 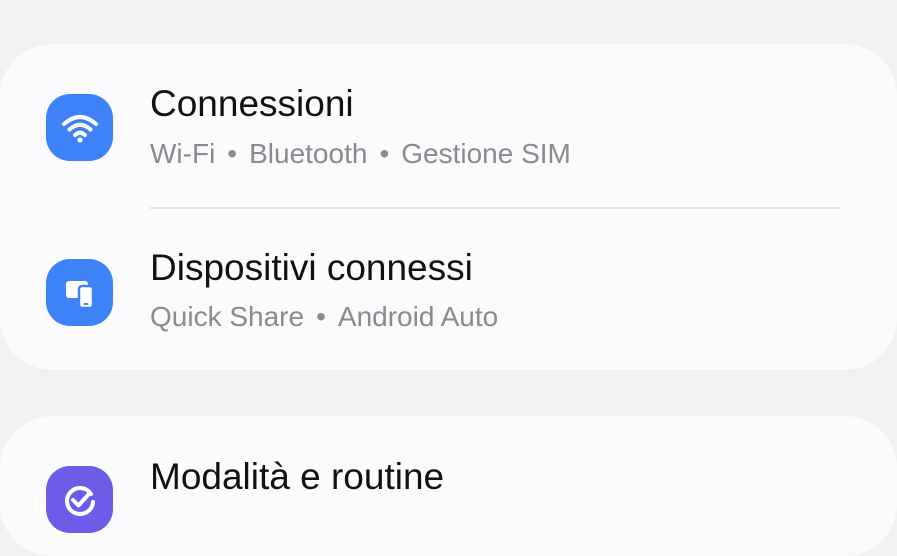 What do you see at coordinates (252, 103) in the screenshot?
I see `connessioni-title: Connessioni` at bounding box center [252, 103].